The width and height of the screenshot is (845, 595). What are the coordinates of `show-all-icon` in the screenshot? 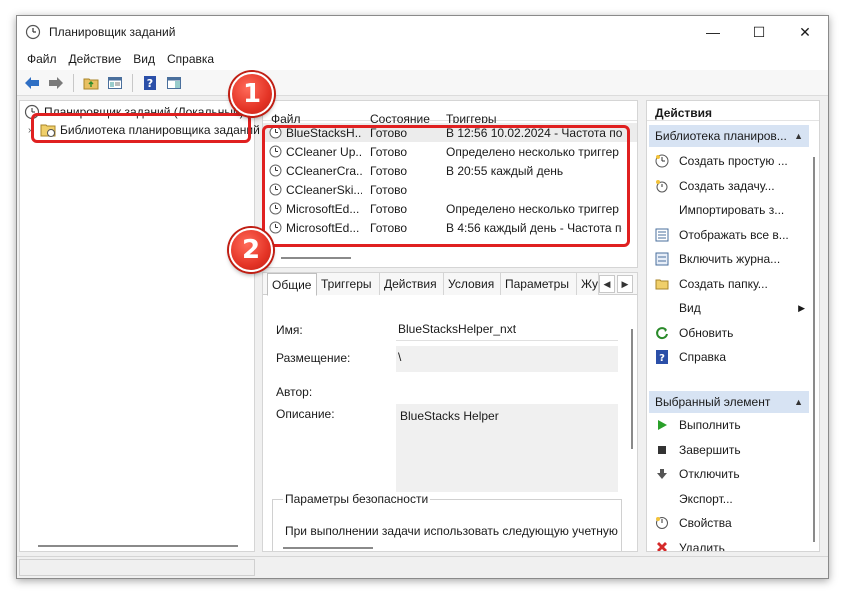 It's located at (662, 235).